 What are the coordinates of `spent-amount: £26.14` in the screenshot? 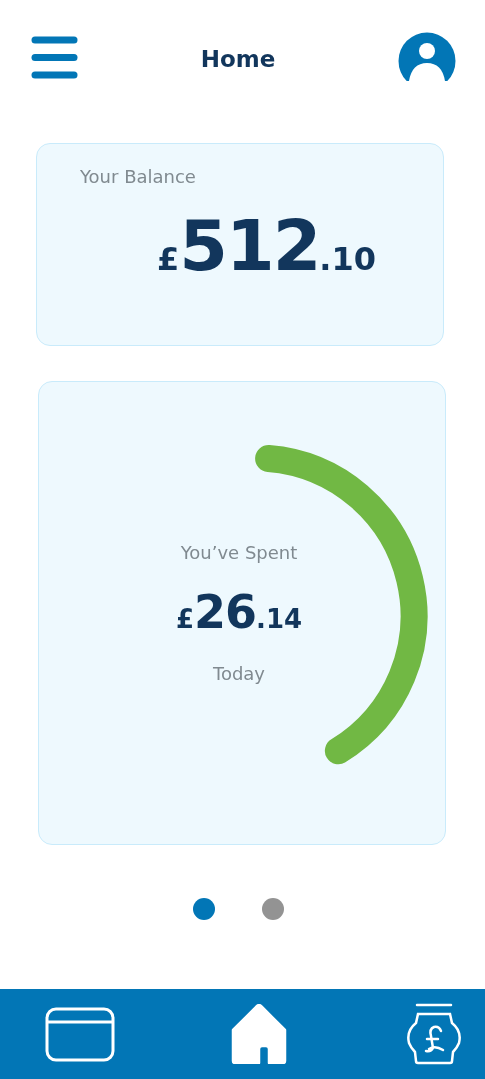 It's located at (239, 612).